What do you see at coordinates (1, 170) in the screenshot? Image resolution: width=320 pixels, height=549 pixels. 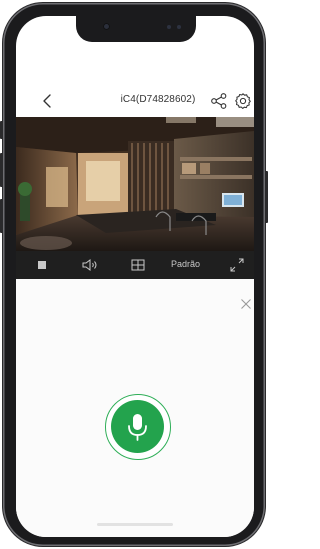 I see `volume-up-button` at bounding box center [1, 170].